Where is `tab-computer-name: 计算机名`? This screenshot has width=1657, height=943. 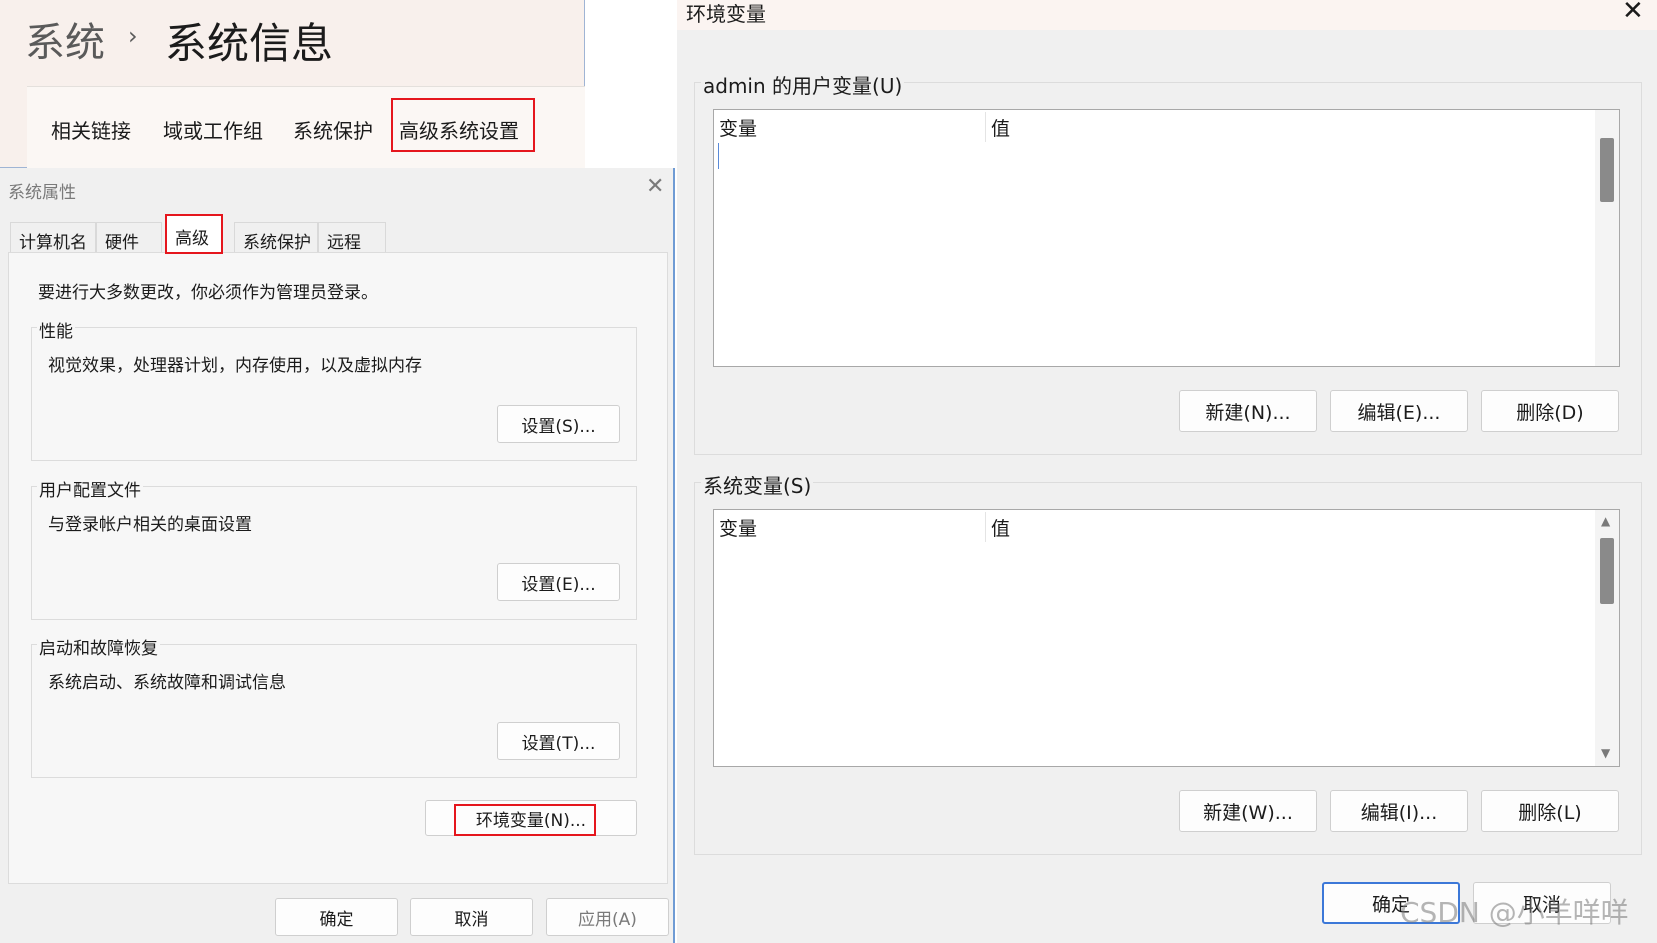 tab-computer-name: 计算机名 is located at coordinates (53, 237).